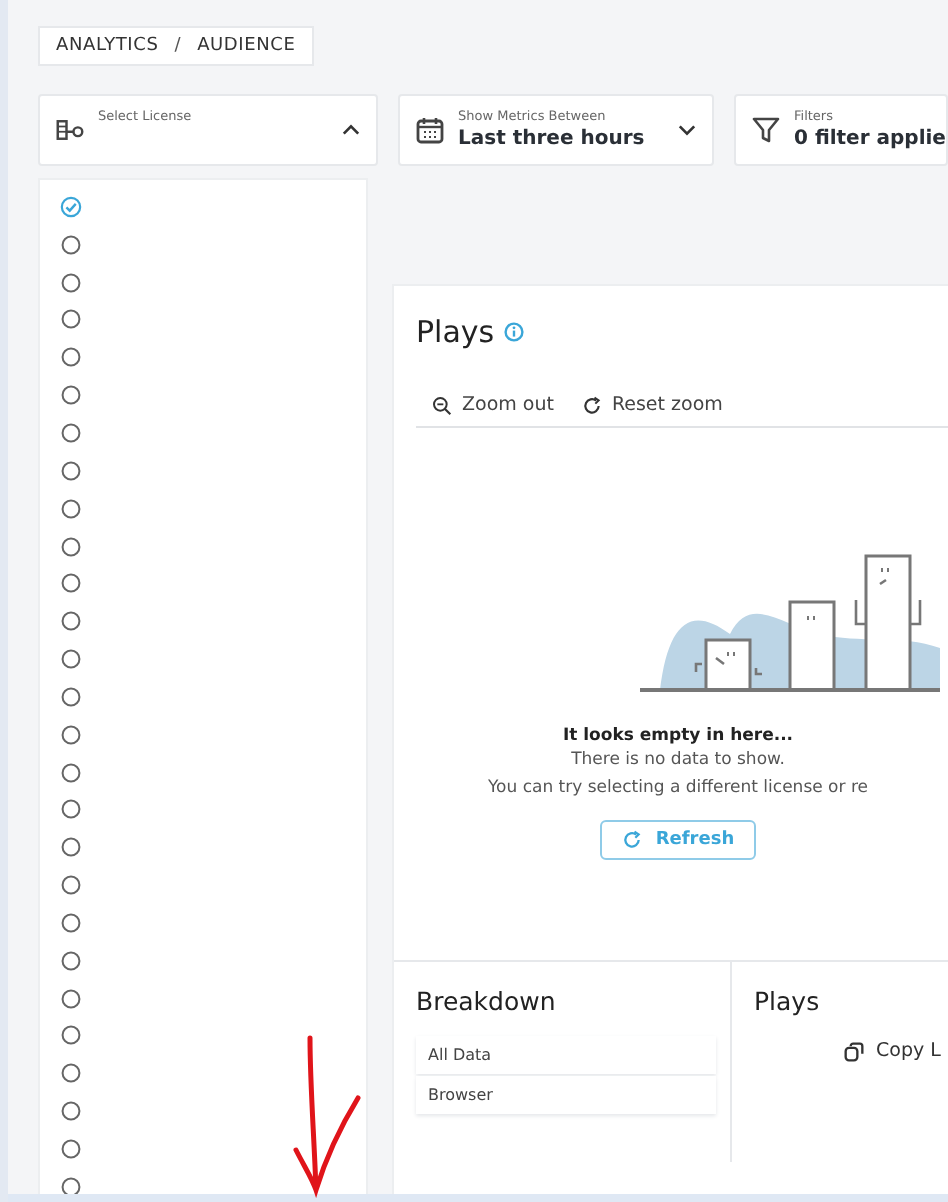 This screenshot has width=948, height=1202. I want to click on checked-radio-icon, so click(71, 206).